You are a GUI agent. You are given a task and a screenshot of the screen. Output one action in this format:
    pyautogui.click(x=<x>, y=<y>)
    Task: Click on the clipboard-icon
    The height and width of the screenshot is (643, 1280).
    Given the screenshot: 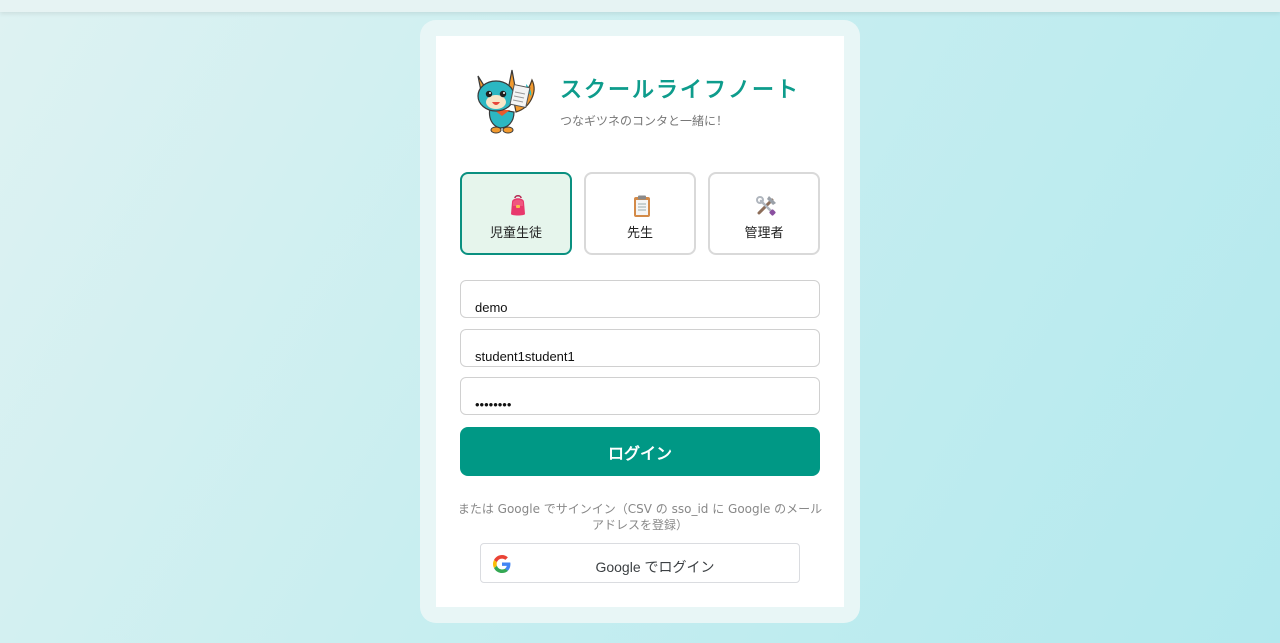 What is the action you would take?
    pyautogui.click(x=642, y=206)
    